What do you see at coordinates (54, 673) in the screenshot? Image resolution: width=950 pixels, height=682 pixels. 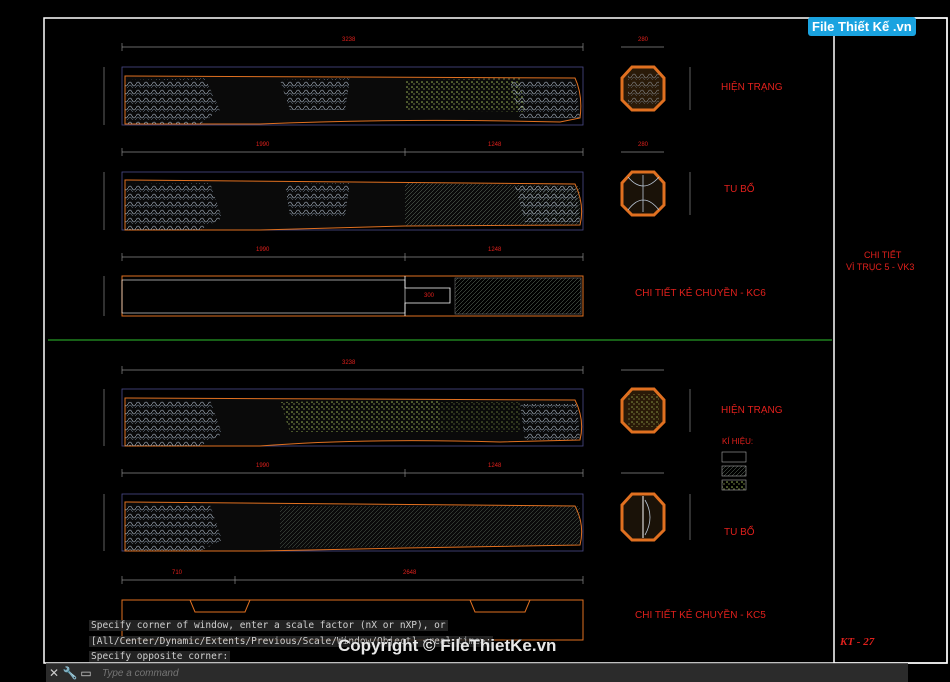 I see `close-icon: ✕` at bounding box center [54, 673].